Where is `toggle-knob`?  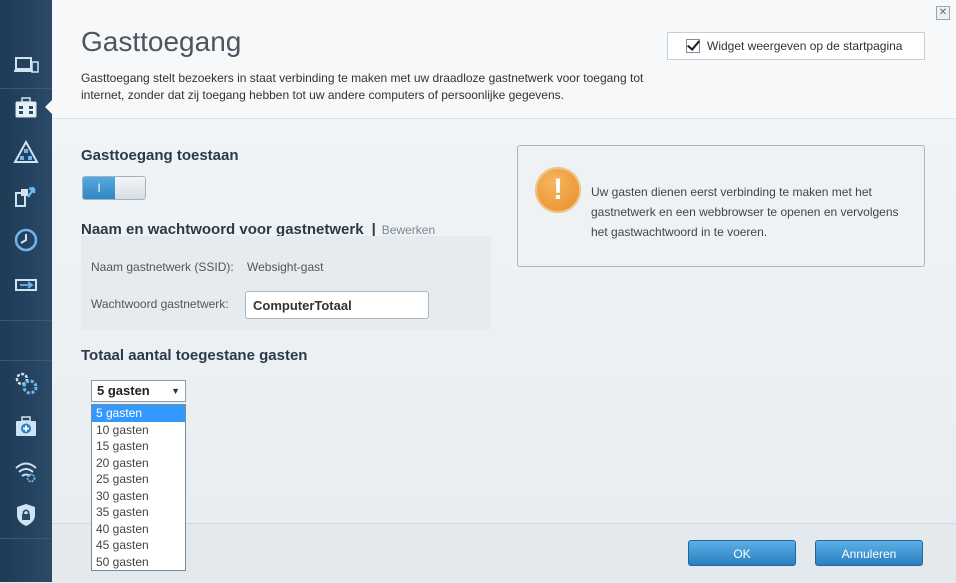 toggle-knob is located at coordinates (130, 188).